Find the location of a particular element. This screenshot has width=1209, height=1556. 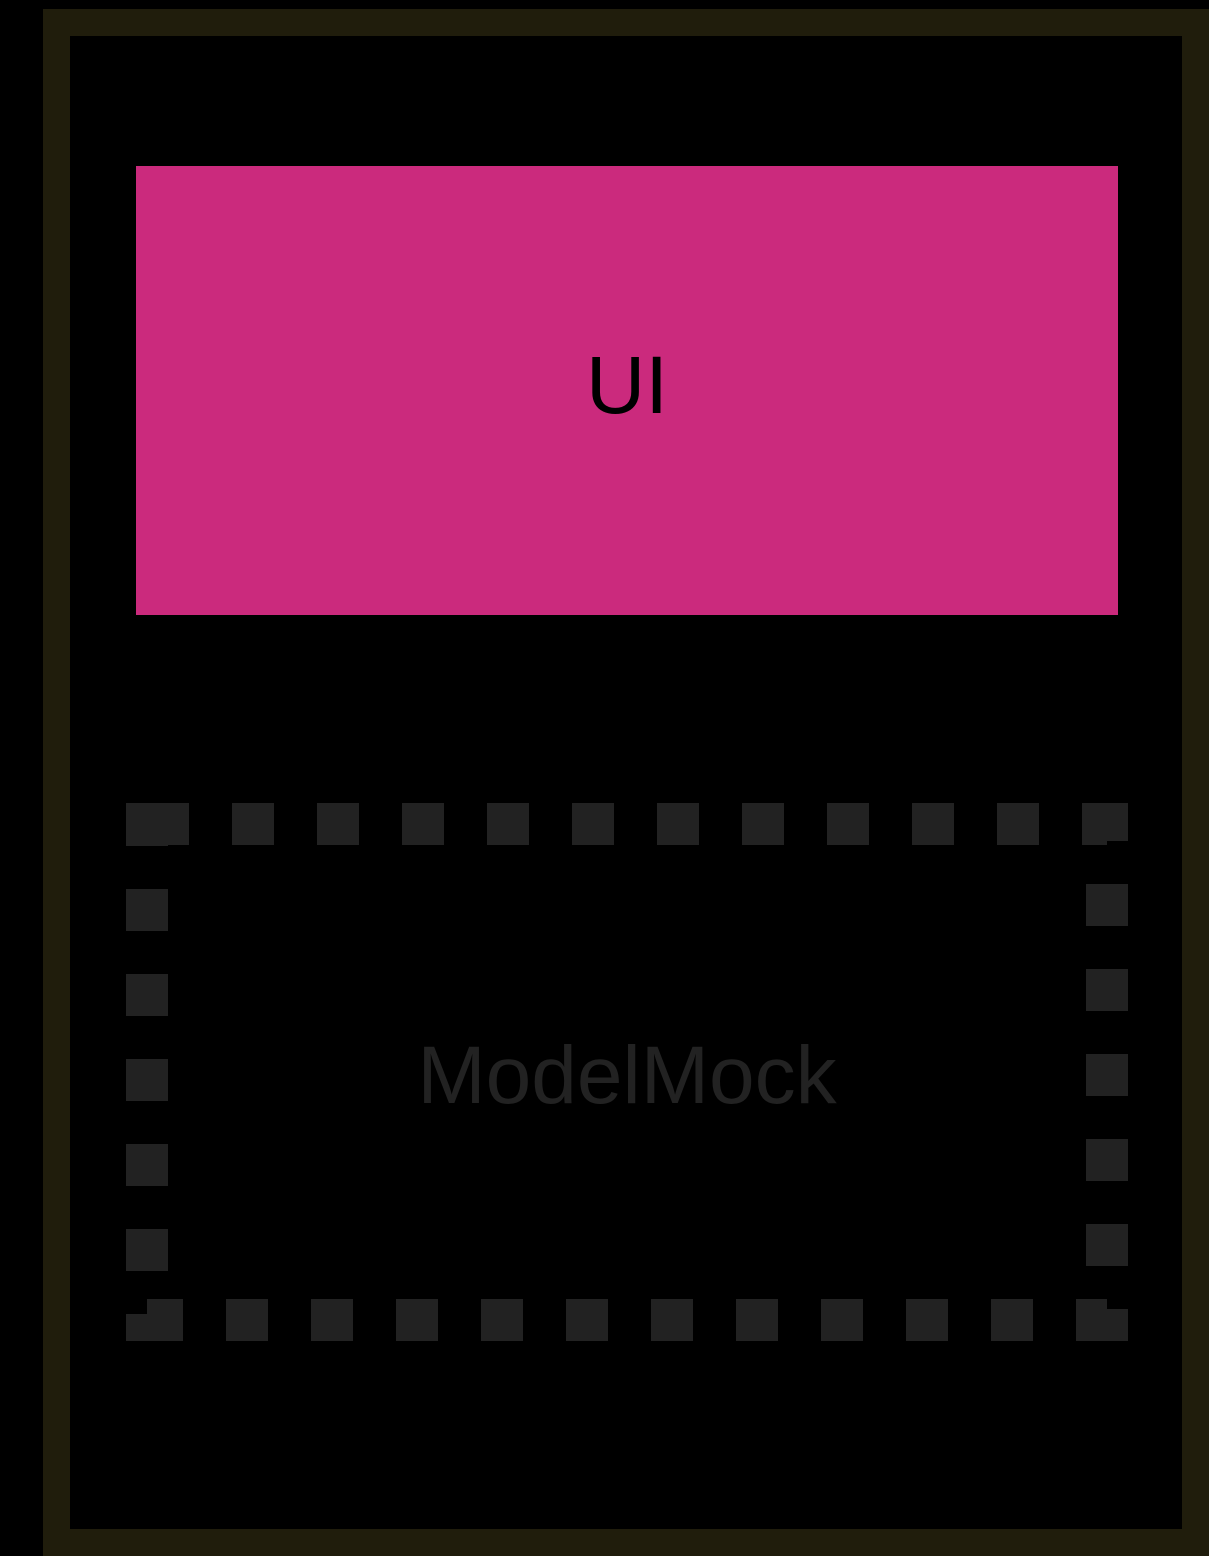

ui-component-label: UI is located at coordinates (627, 385).